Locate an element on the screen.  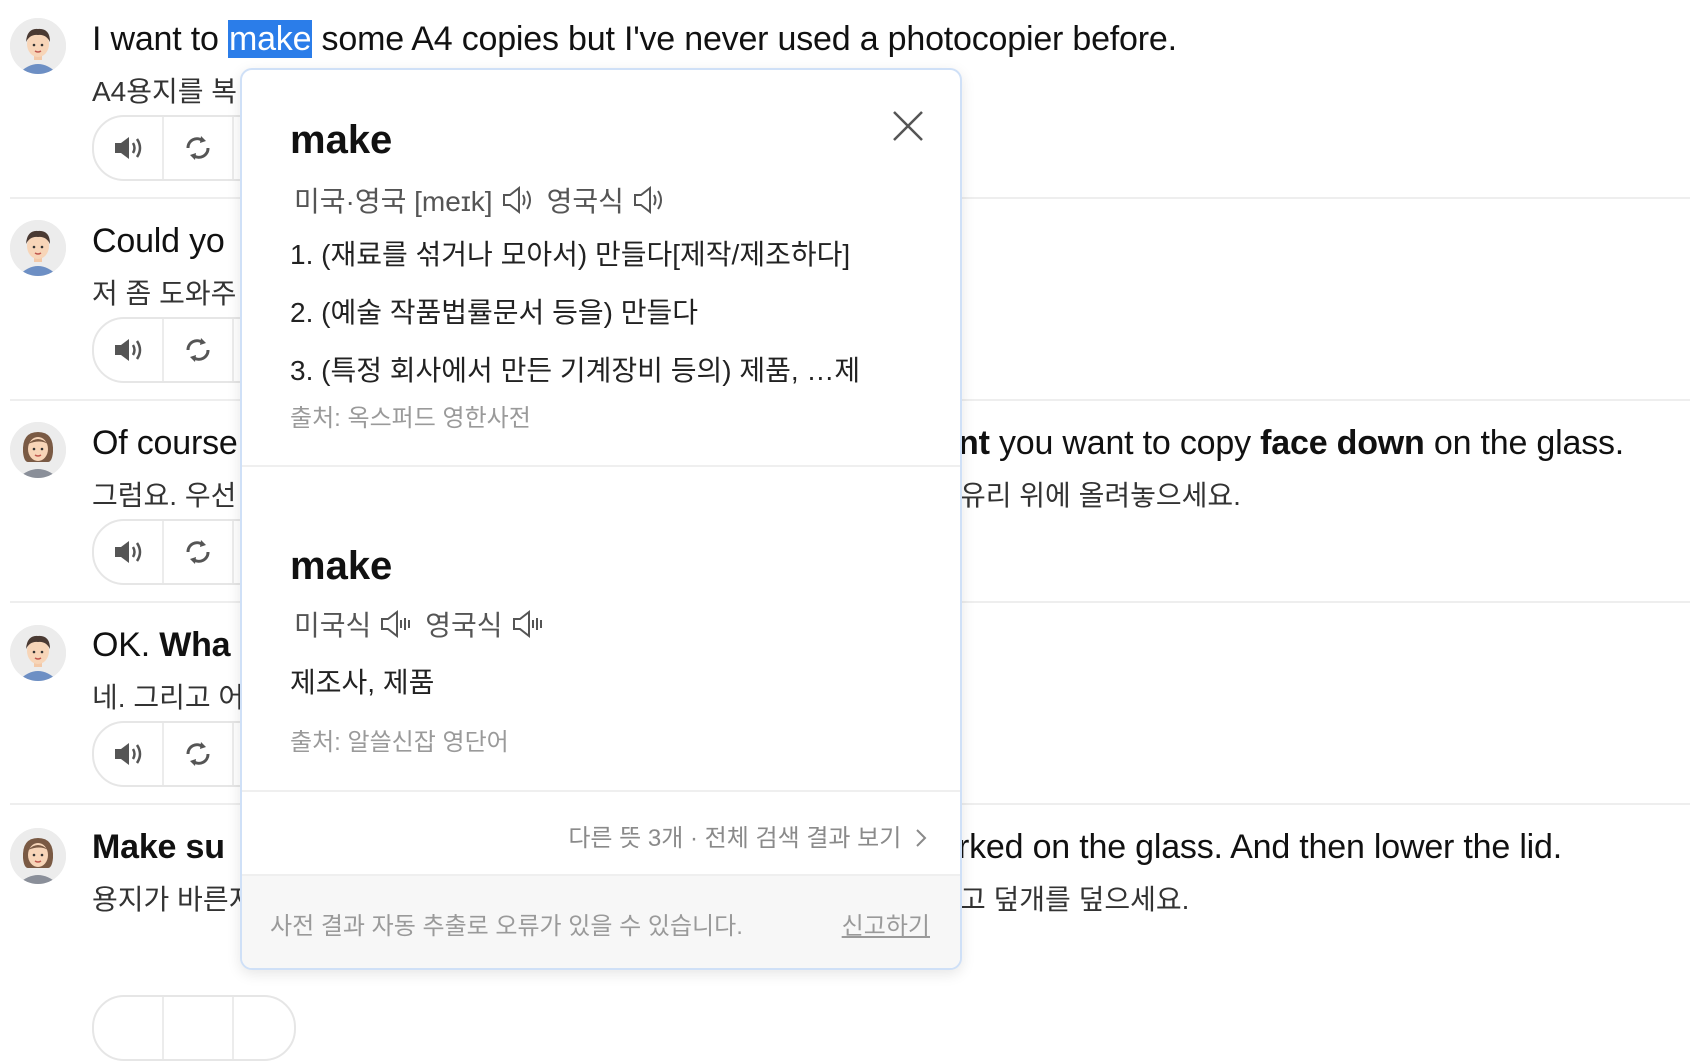
english-sentence: Of course is located at coordinates (165, 443).